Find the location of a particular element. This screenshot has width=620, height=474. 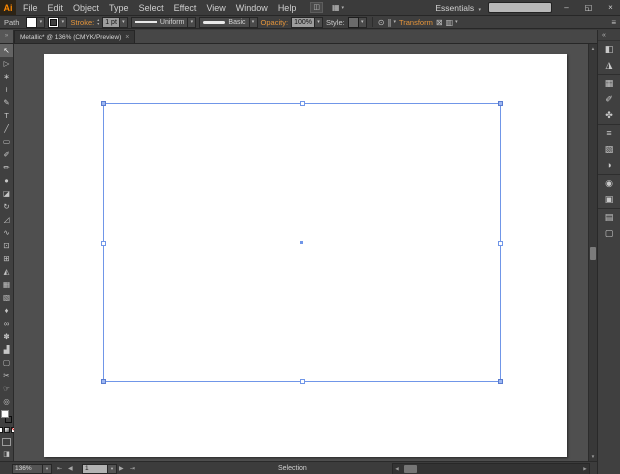

color-guide-panel: ◮ is located at coordinates (609, 65).